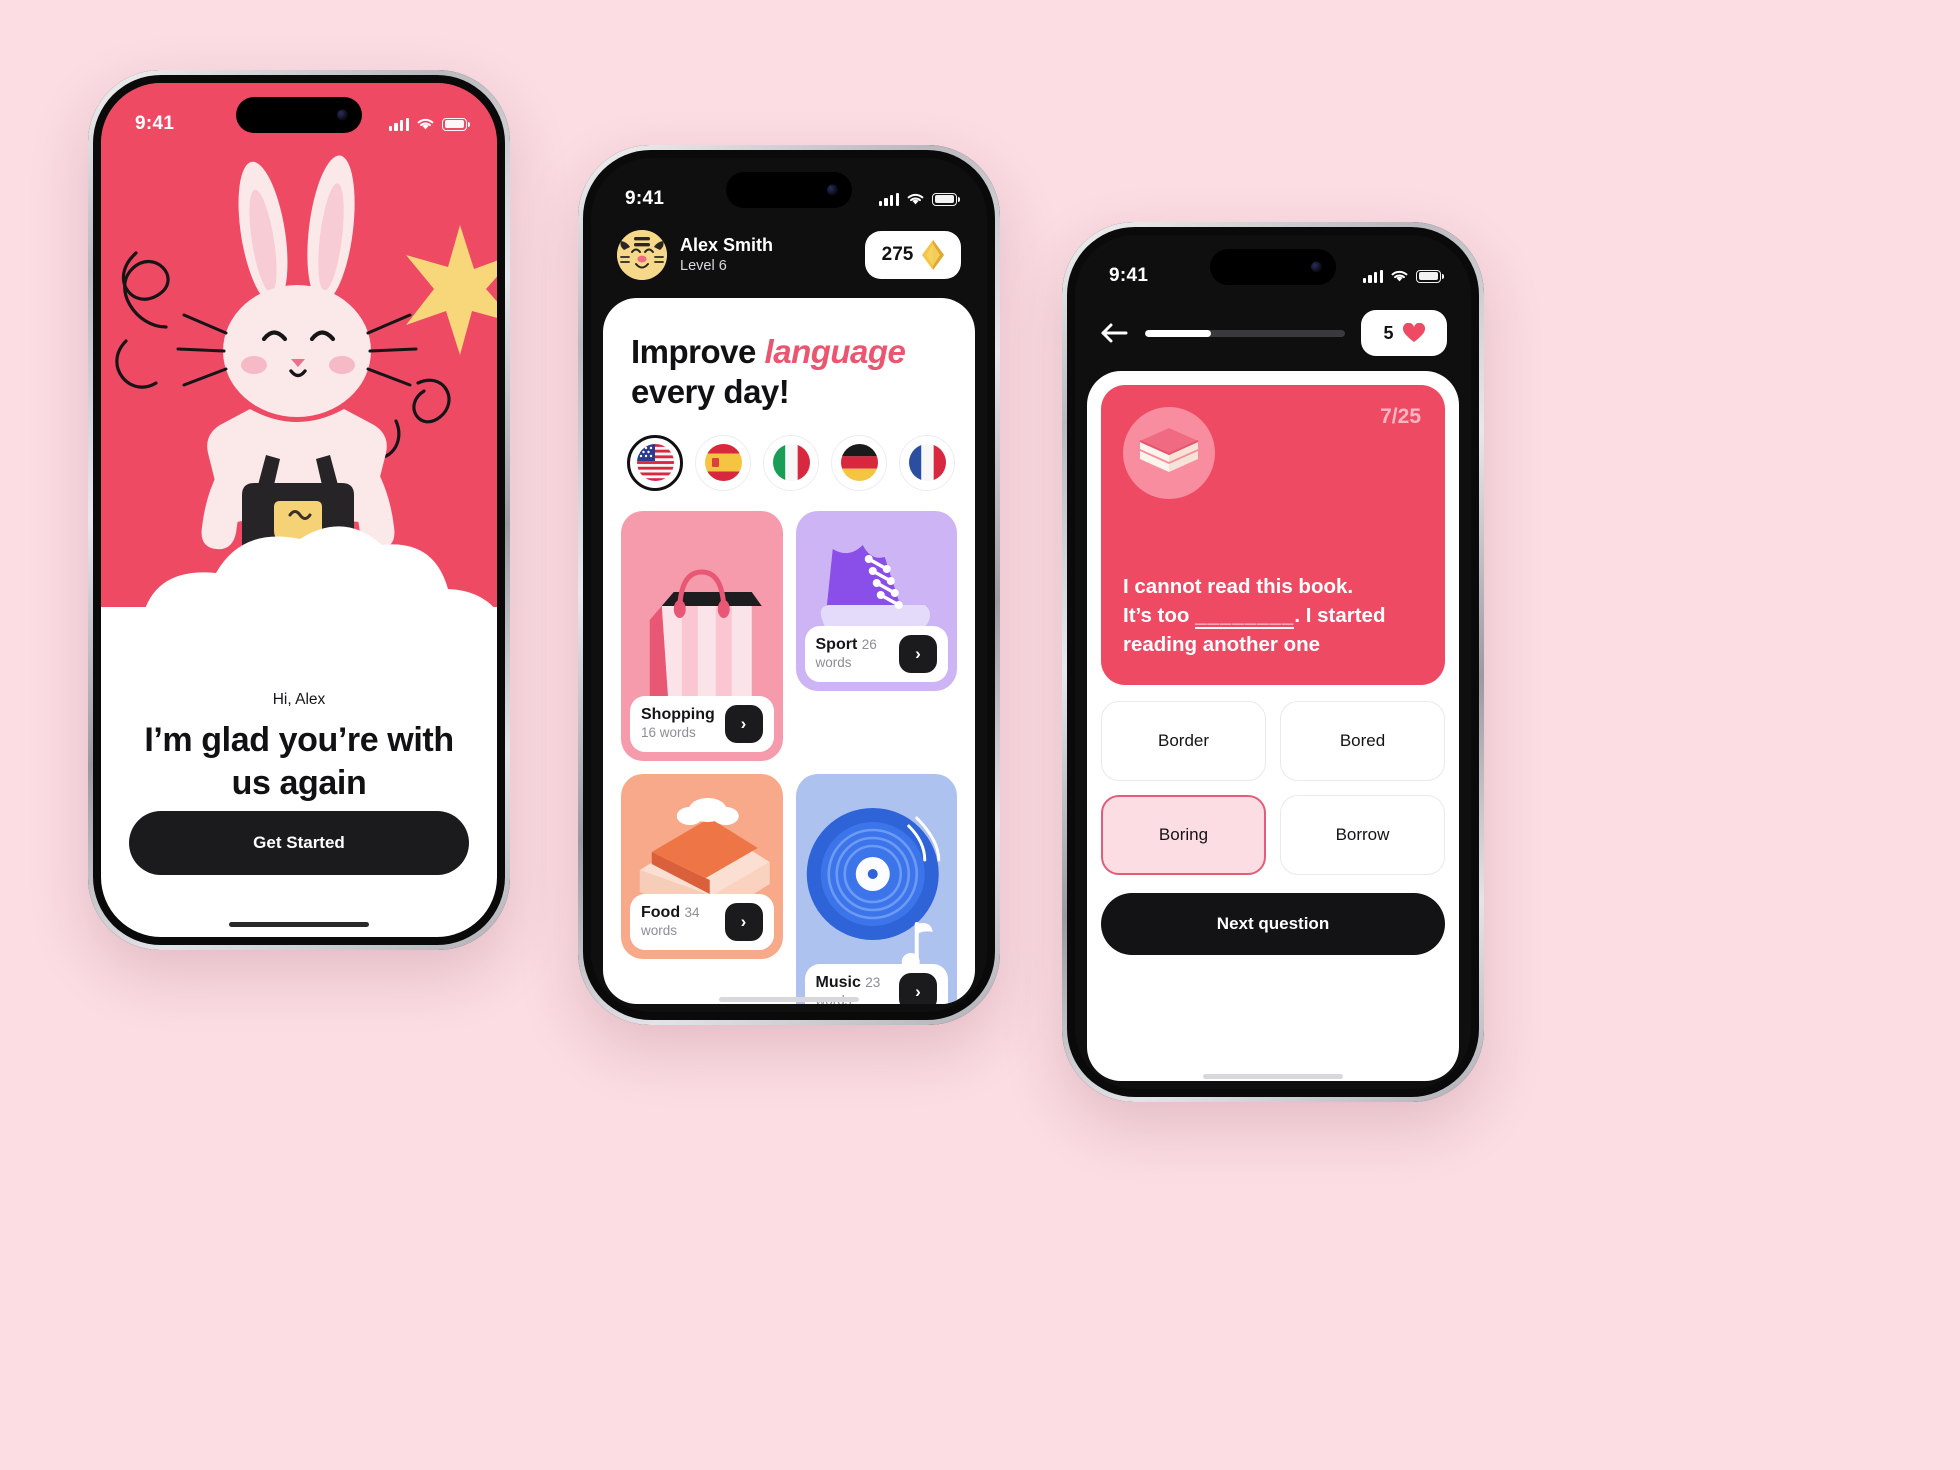 This screenshot has height=1470, width=1960. Describe the element at coordinates (702, 635) in the screenshot. I see `category-card-shopping: Shopping 16 words ›` at that location.